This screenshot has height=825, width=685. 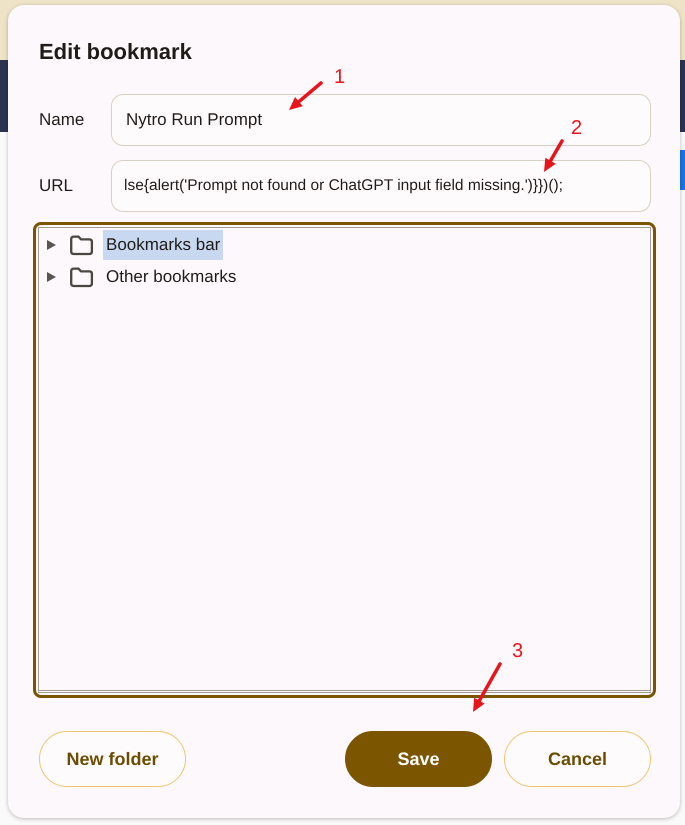 I want to click on folder-tree-item: Other bookmarks, so click(x=171, y=277).